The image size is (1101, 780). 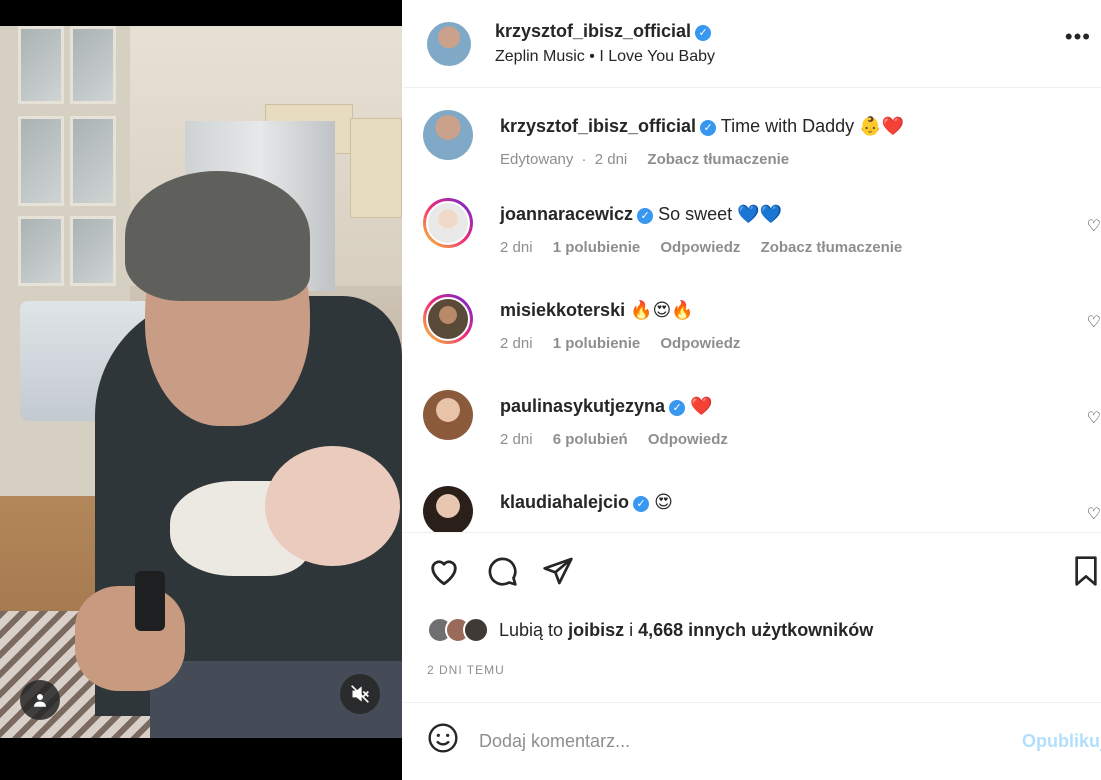 What do you see at coordinates (718, 159) in the screenshot?
I see `caption-translate: Zobacz tłumaczenie` at bounding box center [718, 159].